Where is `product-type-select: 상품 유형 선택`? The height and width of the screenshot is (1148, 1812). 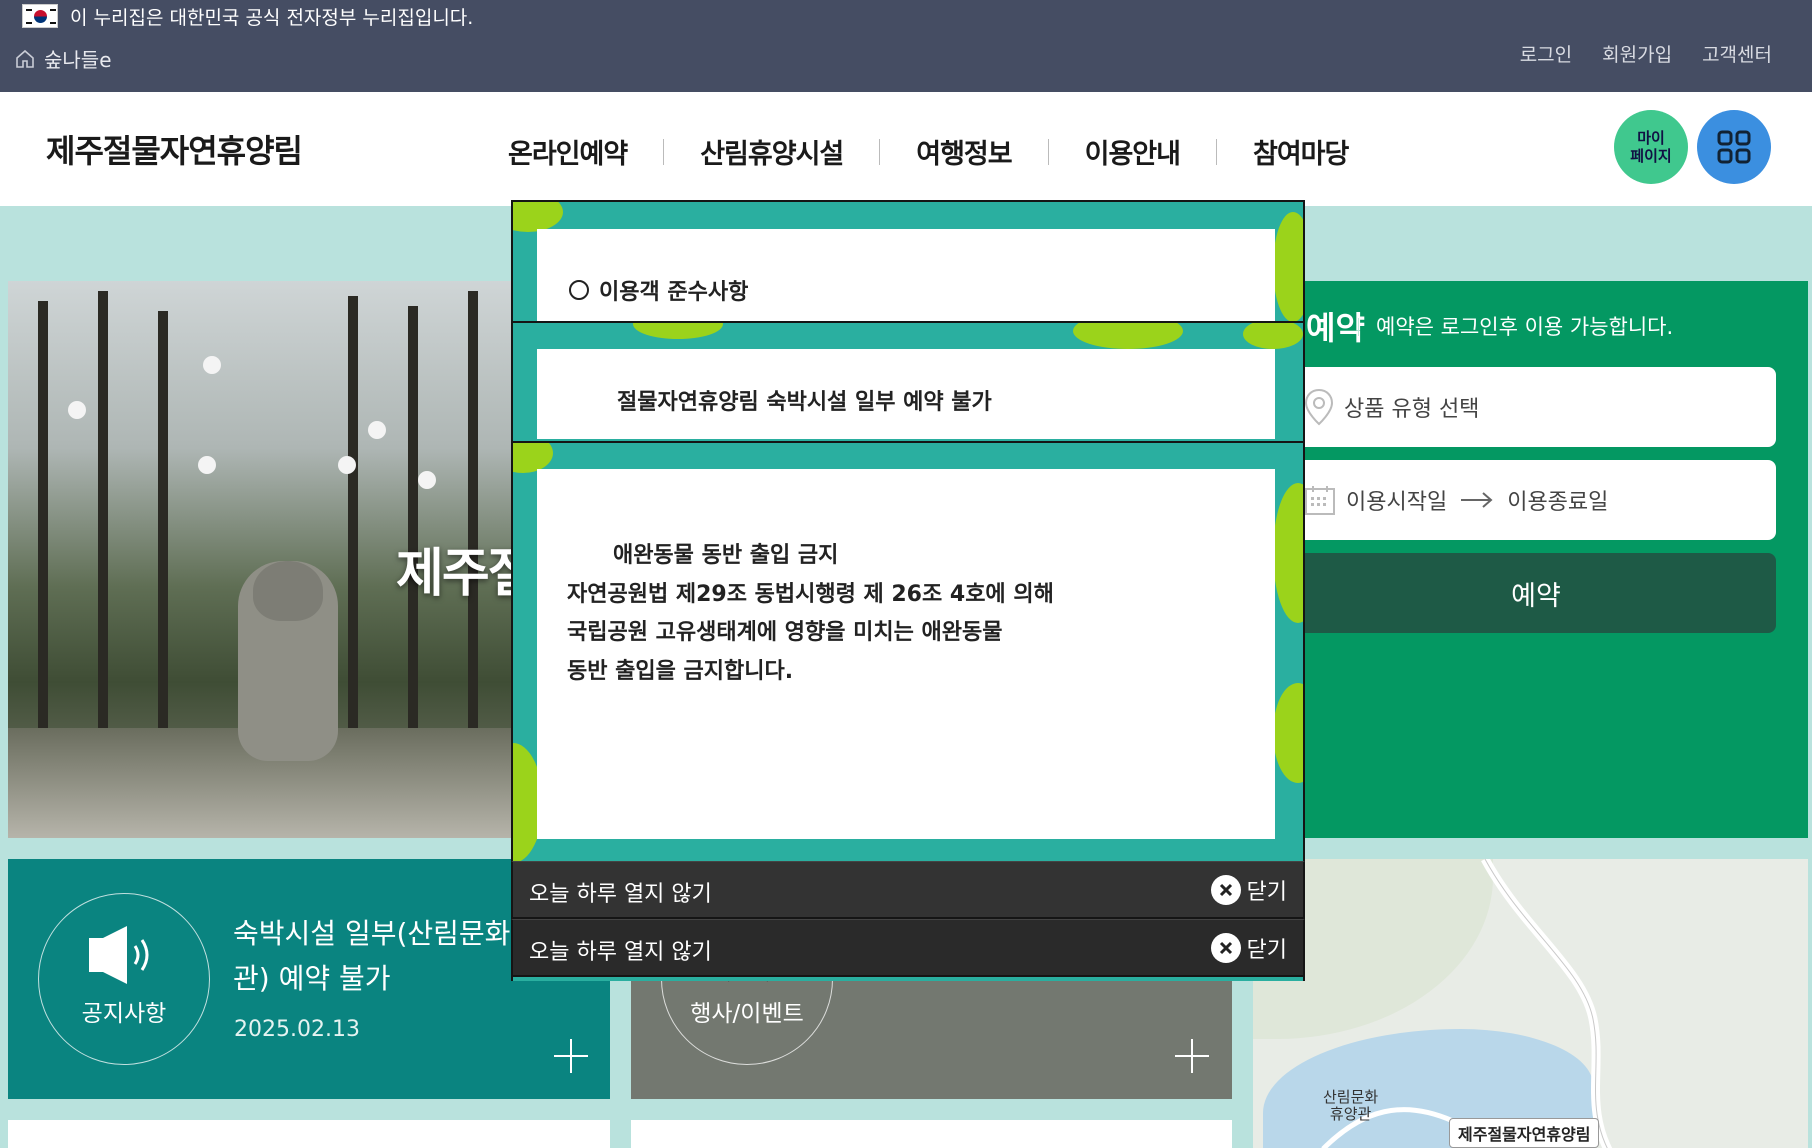
product-type-select: 상품 유형 선택 is located at coordinates (1536, 407).